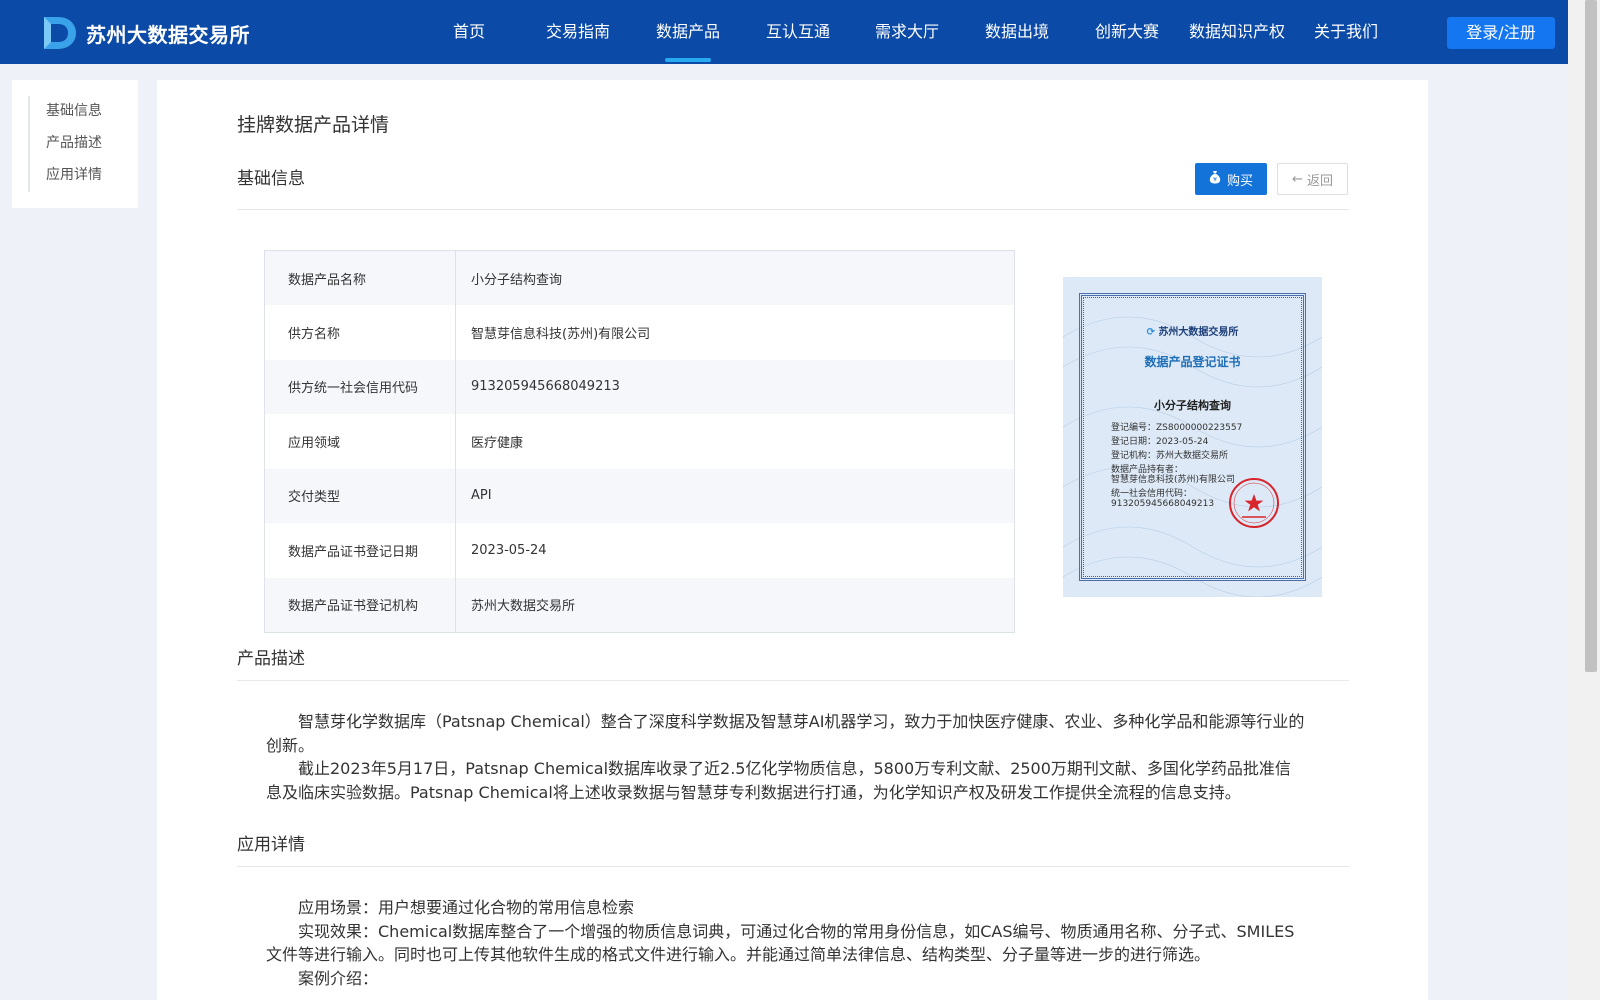  I want to click on nav-data-products: 数据产品, so click(688, 32).